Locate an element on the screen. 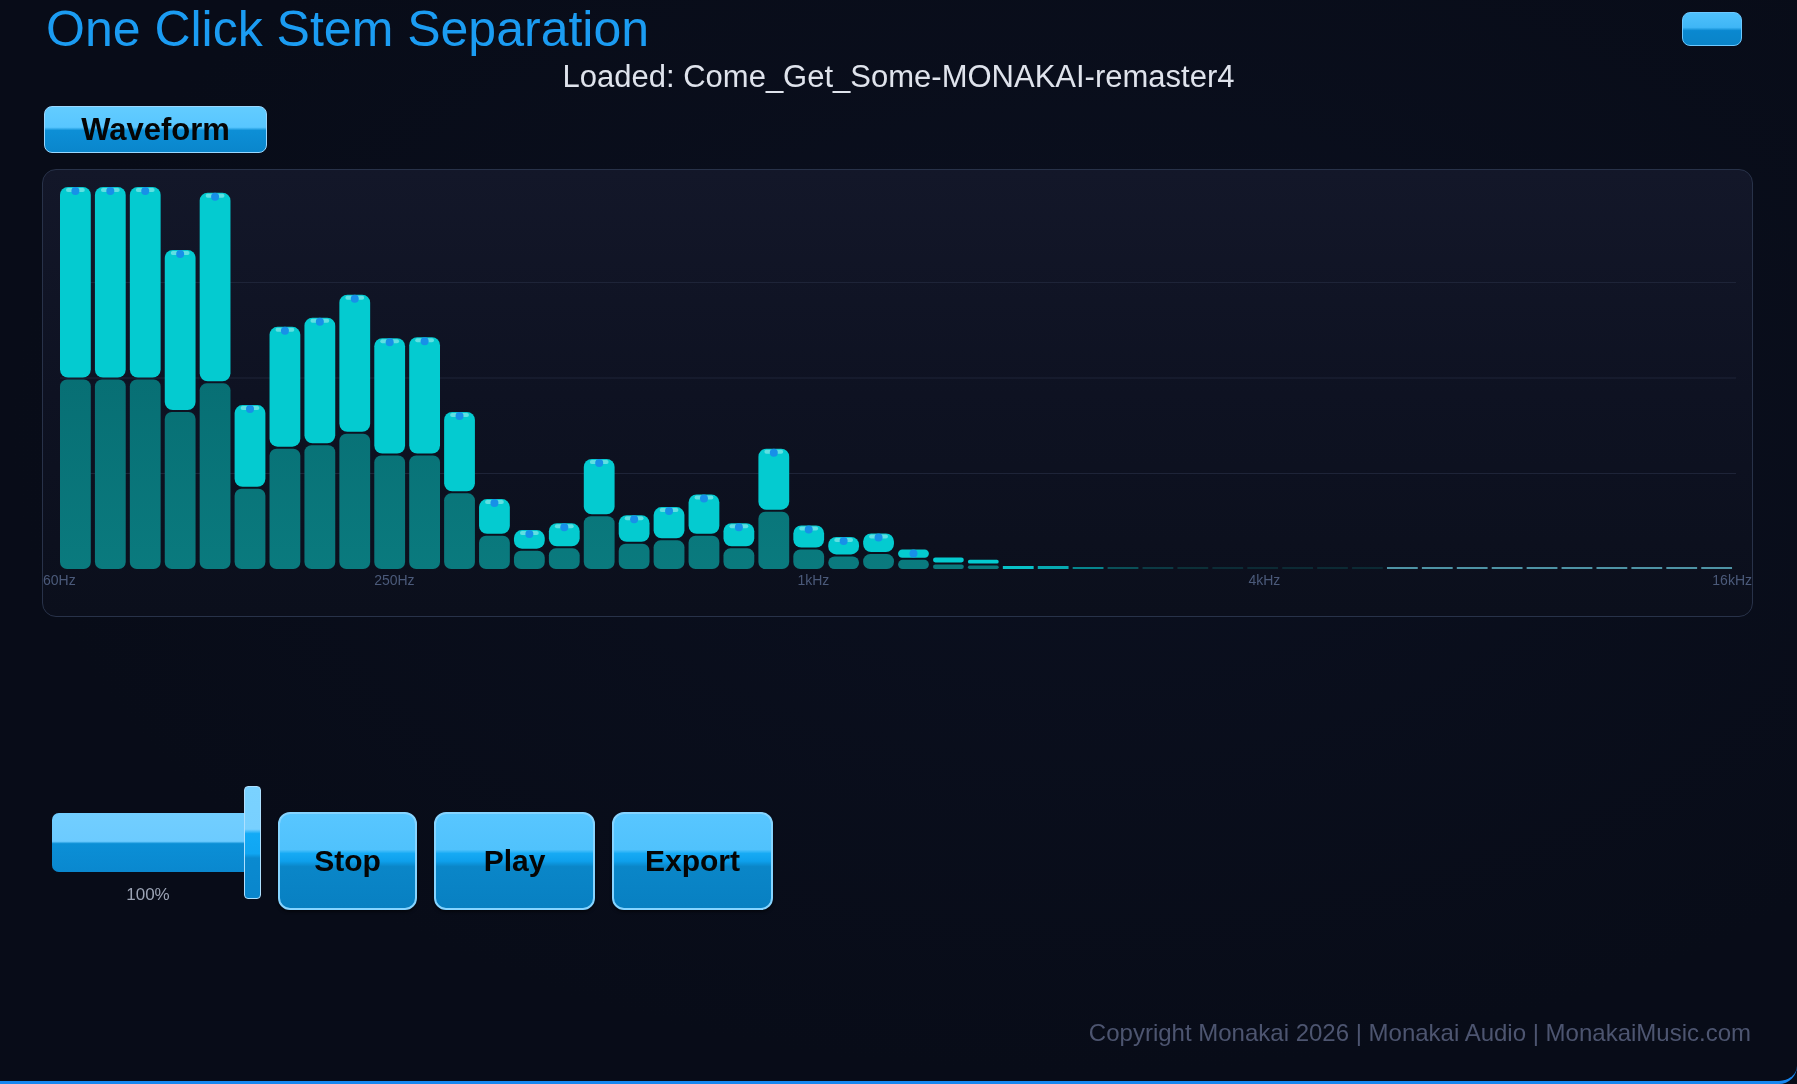 This screenshot has width=1797, height=1084. loaded-file-label: Loaded: Come_Get_Some-MONAKAI-remaster4 is located at coordinates (898, 77).